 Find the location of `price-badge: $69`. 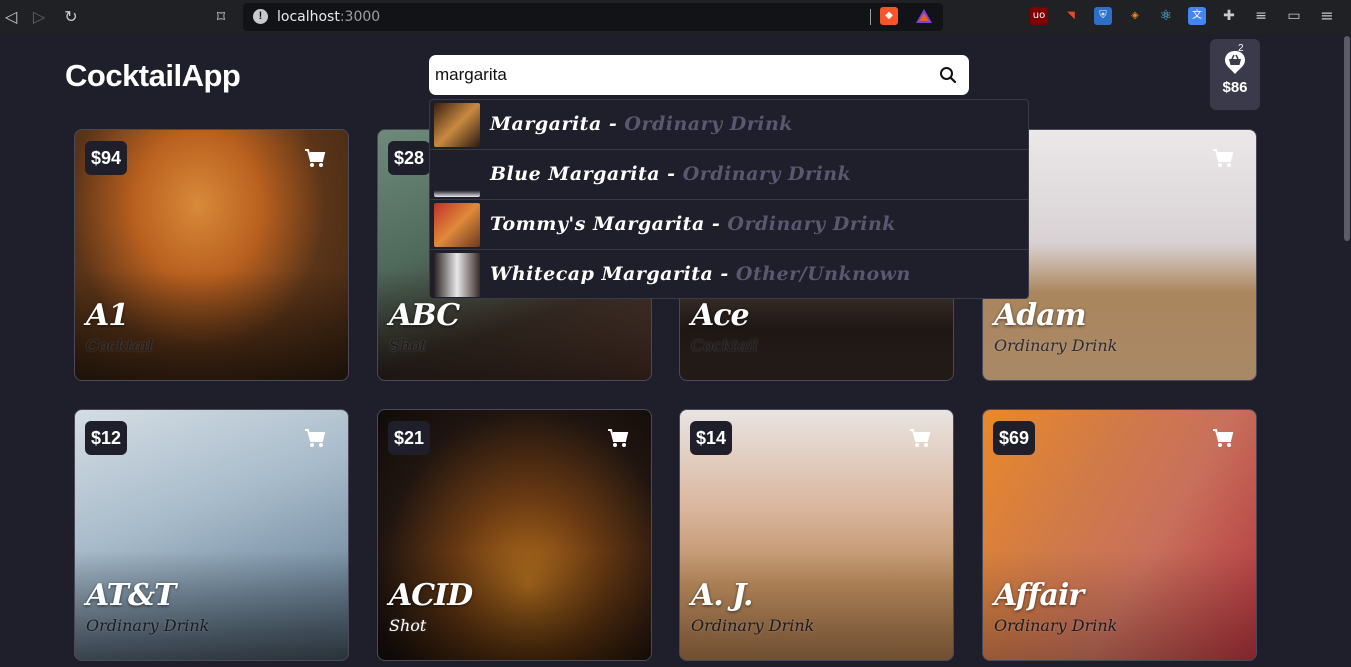

price-badge: $69 is located at coordinates (1014, 438).